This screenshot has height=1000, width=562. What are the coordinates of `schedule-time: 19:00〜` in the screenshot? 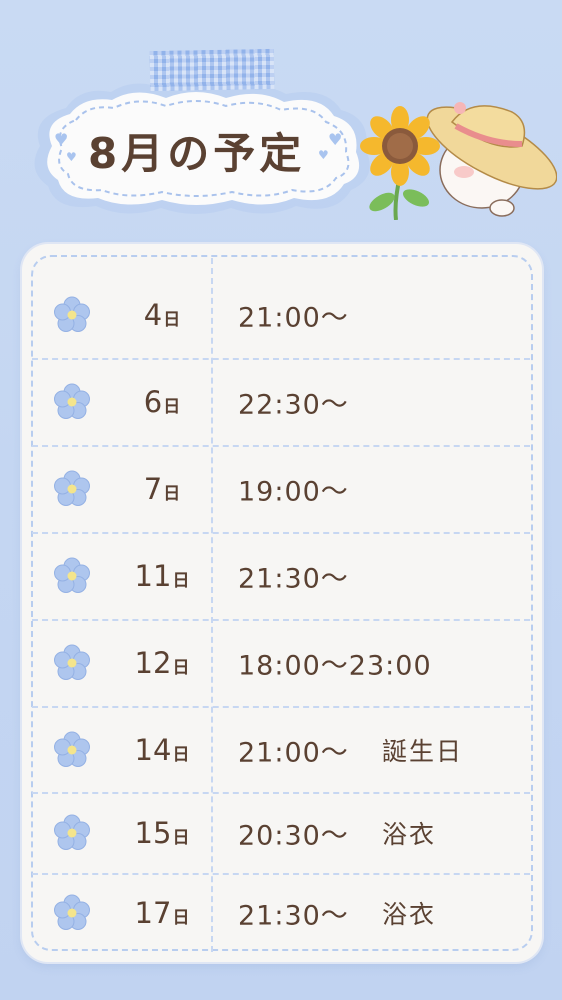 It's located at (293, 492).